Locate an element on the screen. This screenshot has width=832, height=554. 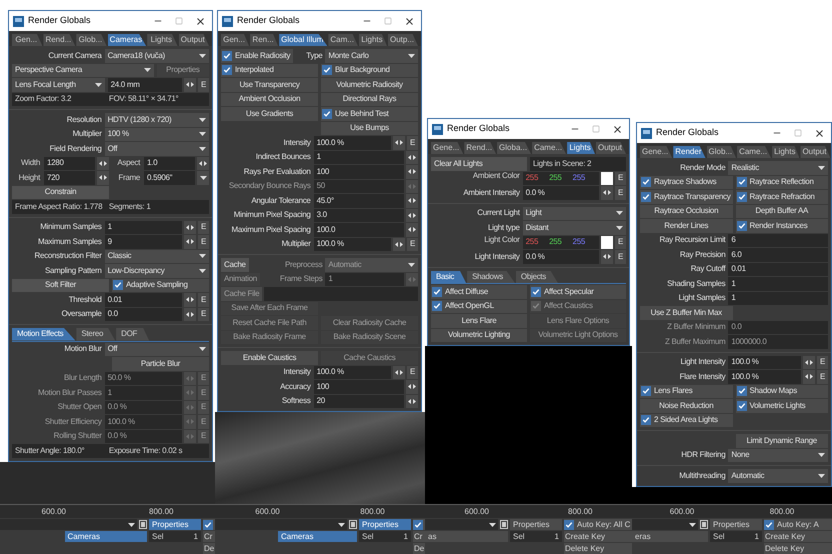
toggle-button: Adaptive Sampling is located at coordinates (160, 285).